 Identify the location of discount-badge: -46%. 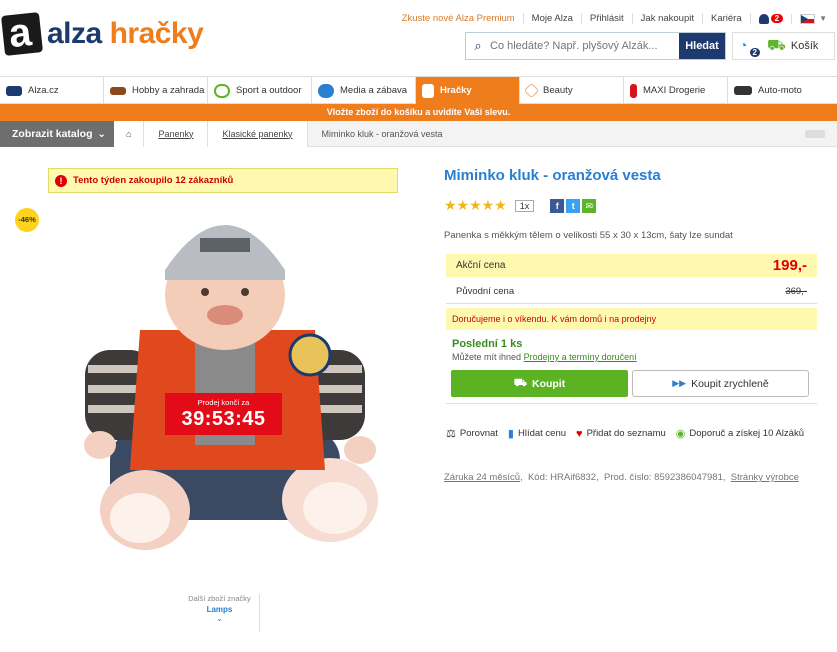
(27, 220).